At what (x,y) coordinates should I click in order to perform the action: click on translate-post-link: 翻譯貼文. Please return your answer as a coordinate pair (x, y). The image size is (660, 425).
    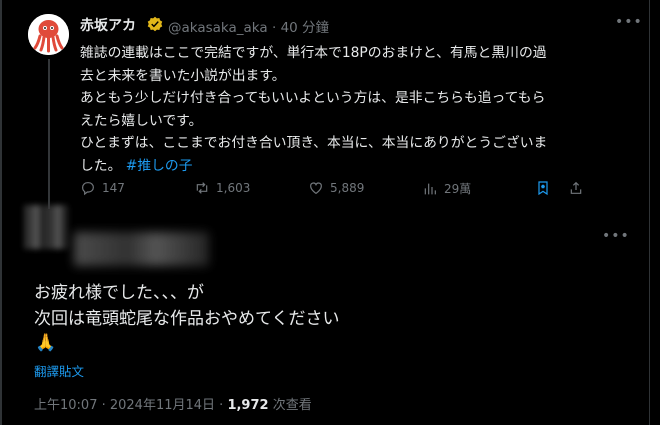
    Looking at the image, I should click on (59, 370).